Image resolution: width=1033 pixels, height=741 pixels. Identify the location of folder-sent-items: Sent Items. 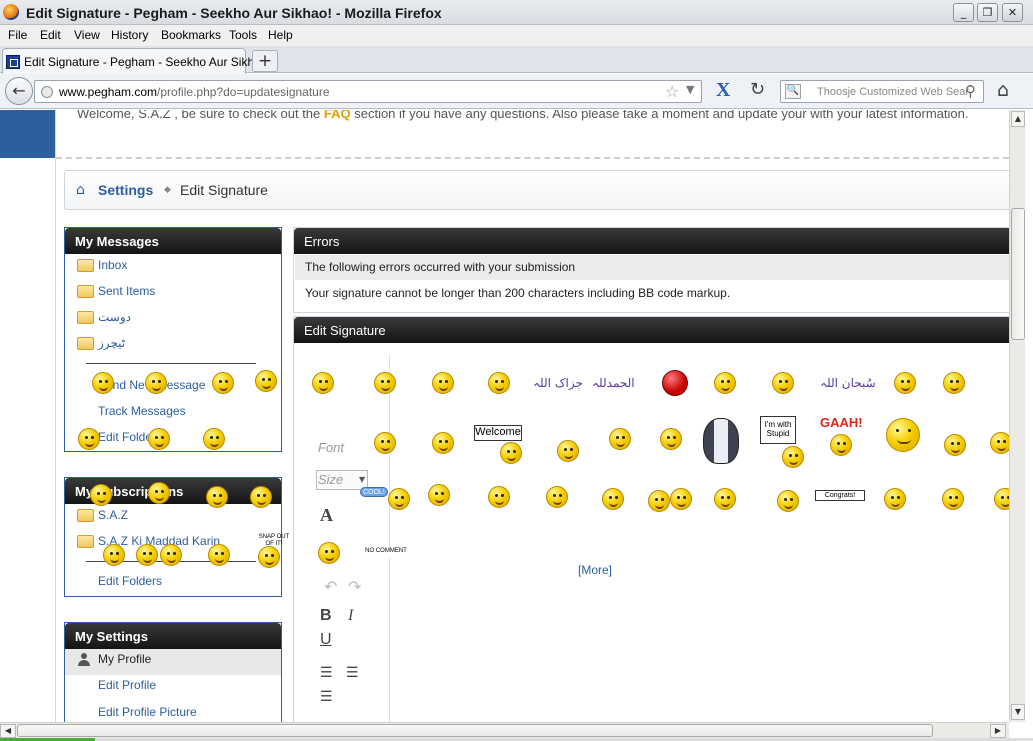
(173, 294).